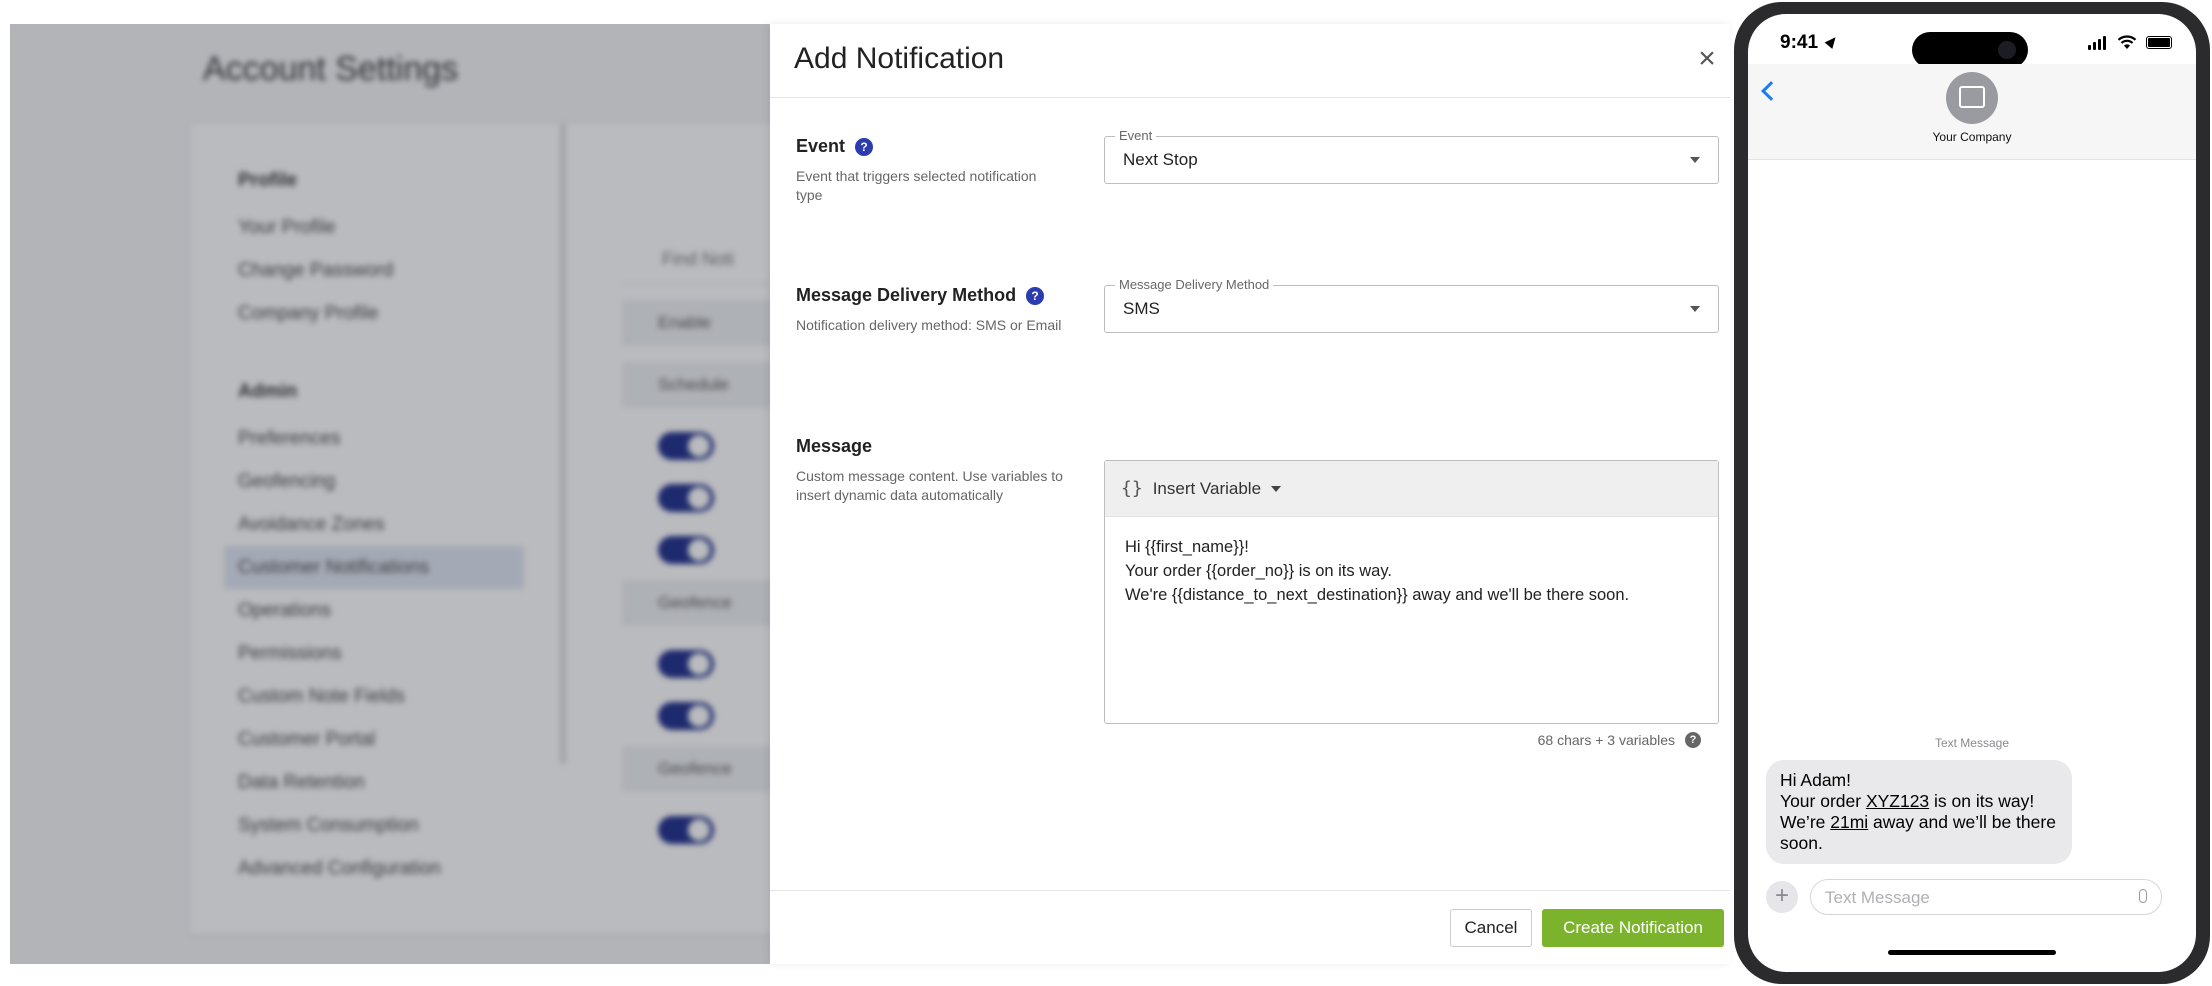 The width and height of the screenshot is (2212, 986). I want to click on delivery-select-legend: Message Delivery Method, so click(1194, 284).